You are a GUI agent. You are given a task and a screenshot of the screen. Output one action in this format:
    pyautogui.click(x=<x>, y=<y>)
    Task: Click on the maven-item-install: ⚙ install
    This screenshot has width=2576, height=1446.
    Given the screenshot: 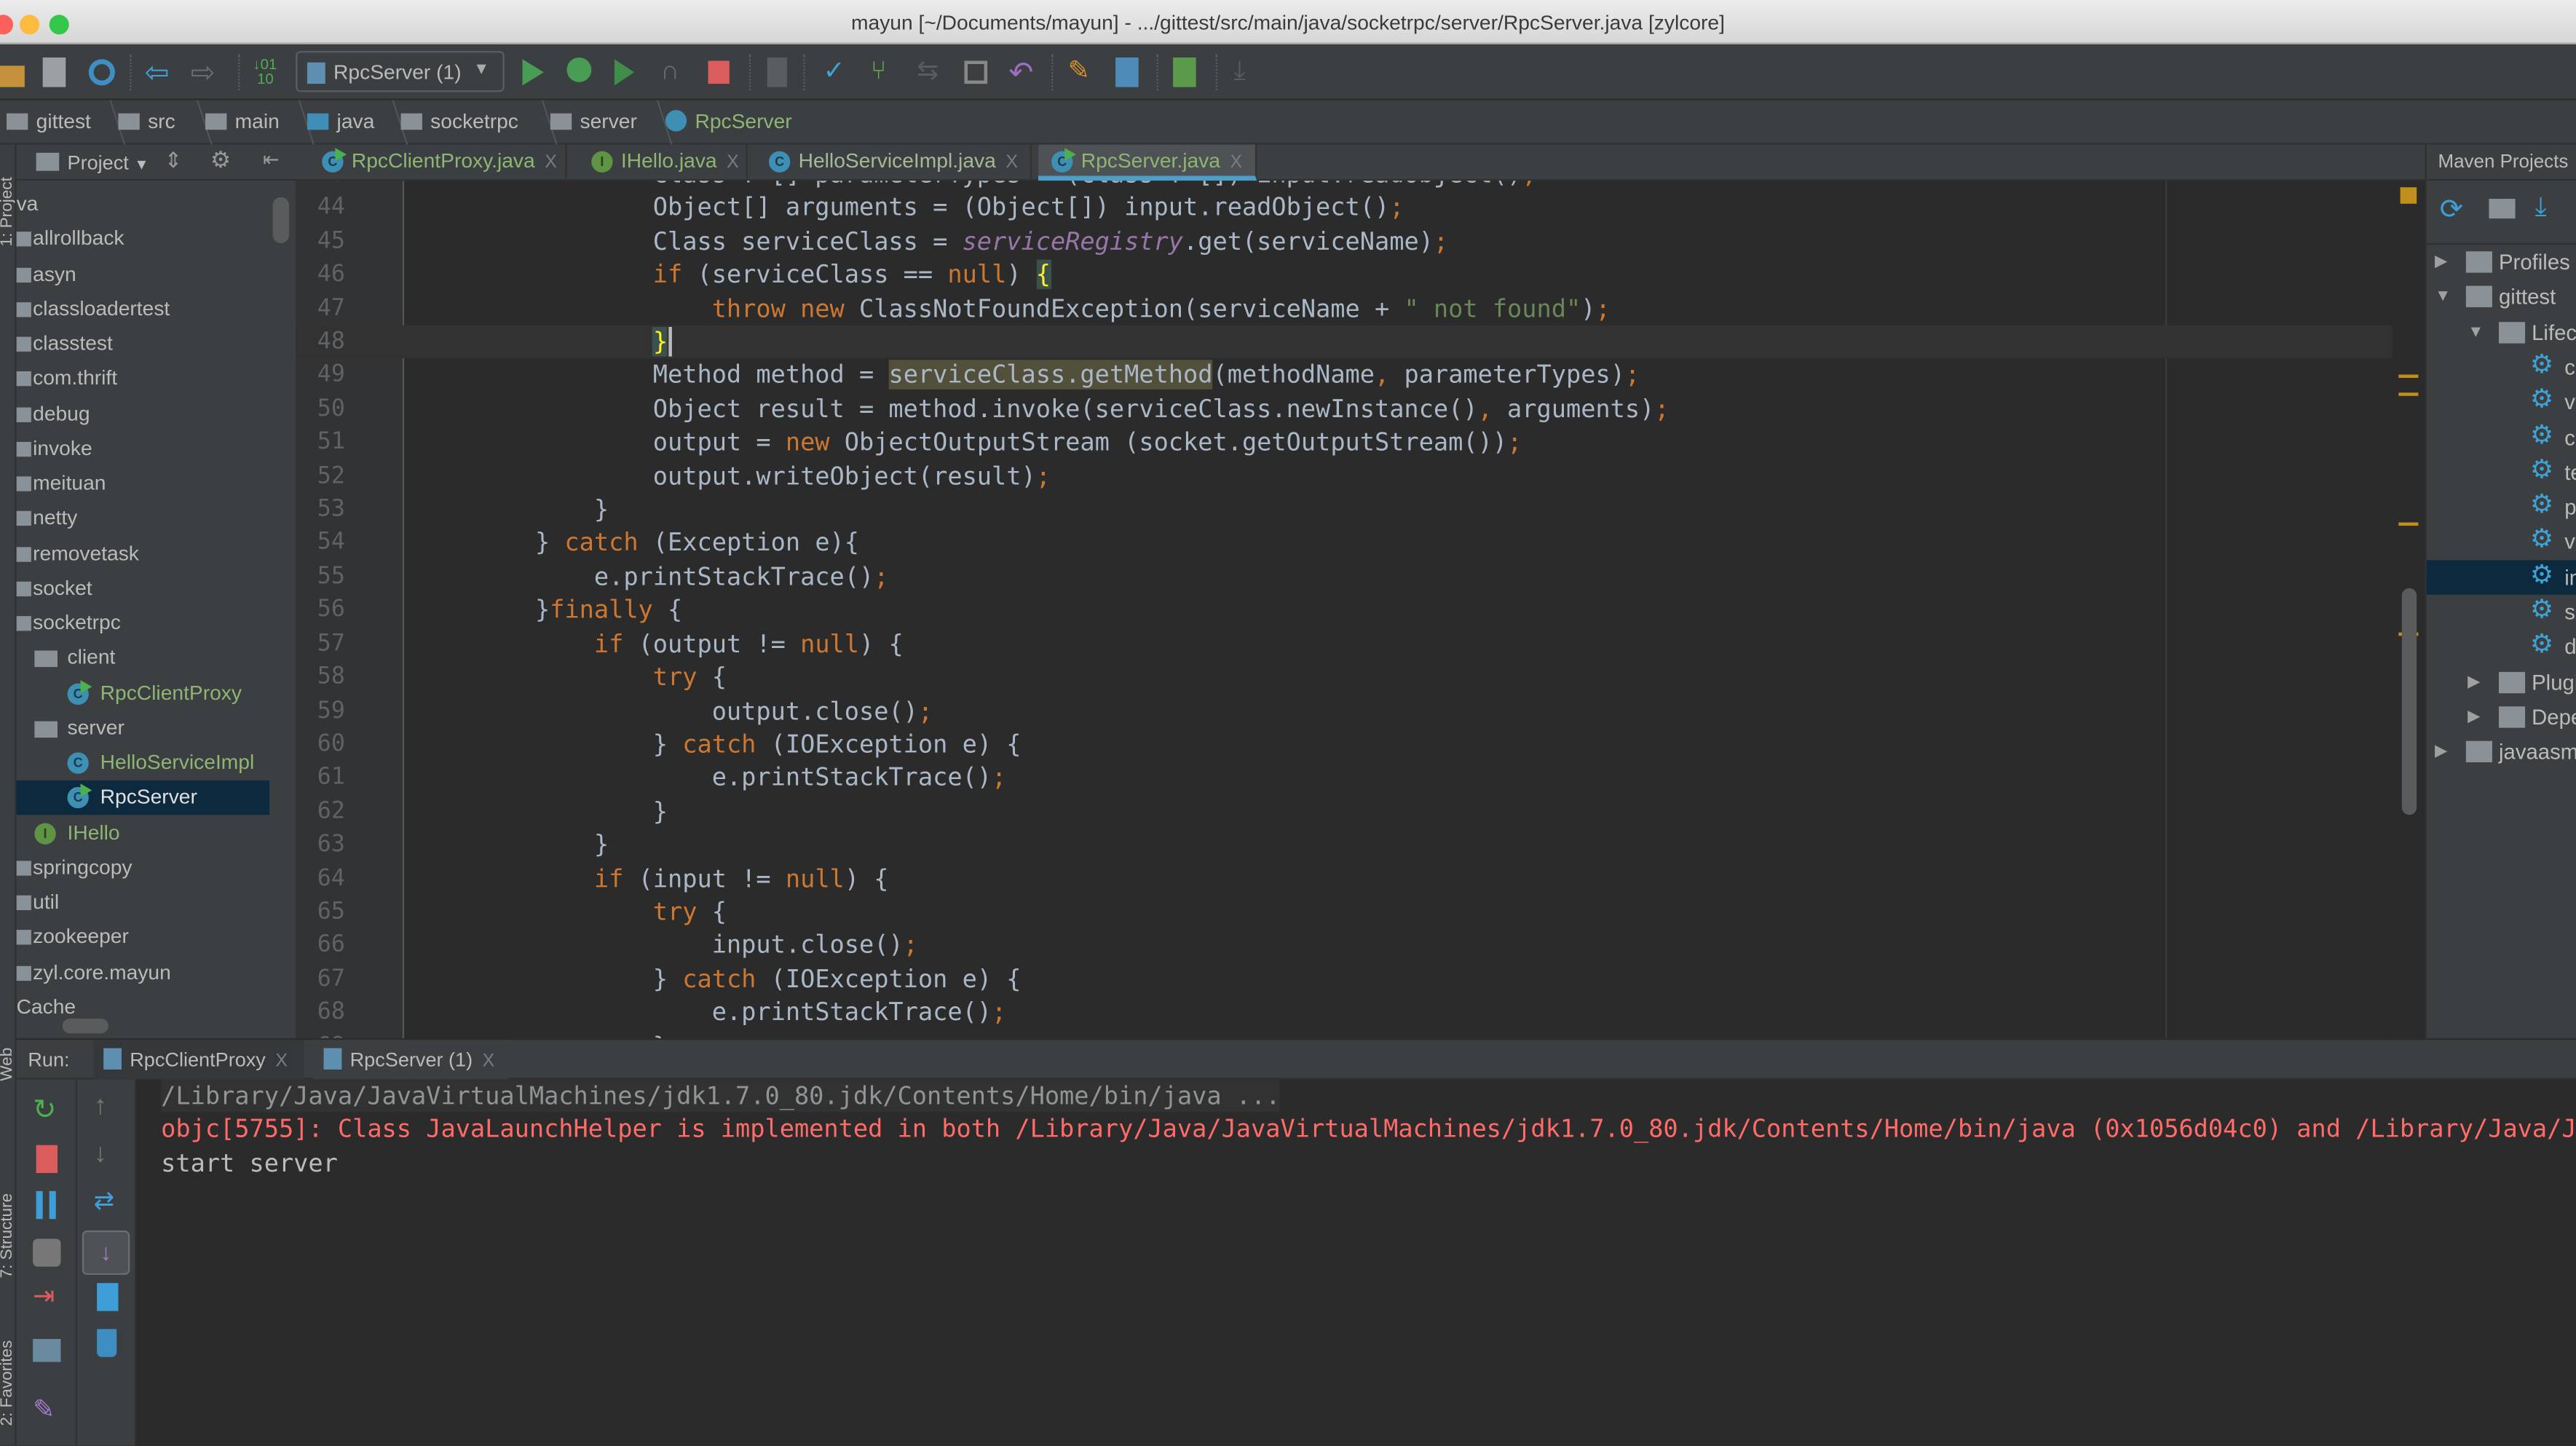 What is the action you would take?
    pyautogui.click(x=2501, y=577)
    